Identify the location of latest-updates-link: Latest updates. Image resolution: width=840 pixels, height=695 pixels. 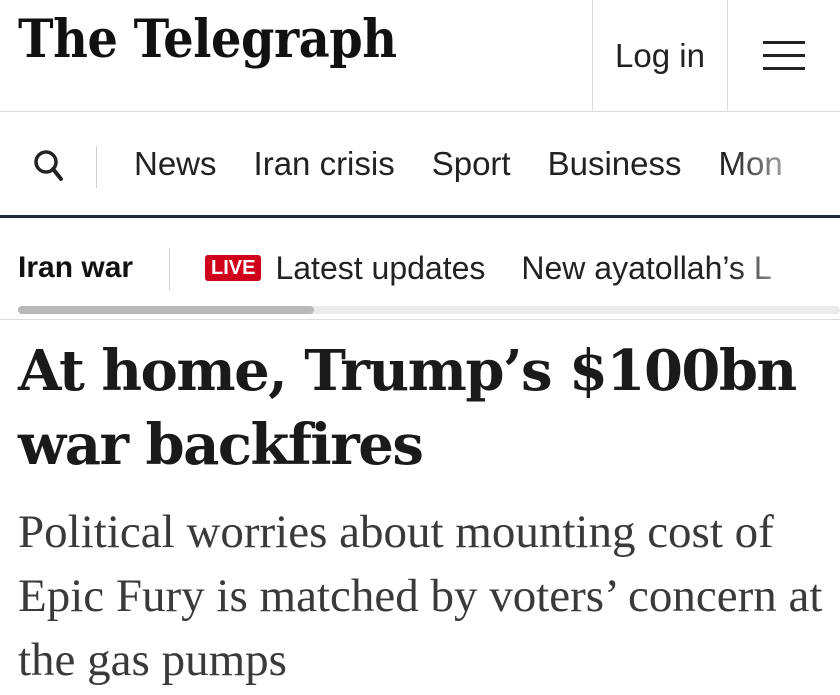
(380, 268).